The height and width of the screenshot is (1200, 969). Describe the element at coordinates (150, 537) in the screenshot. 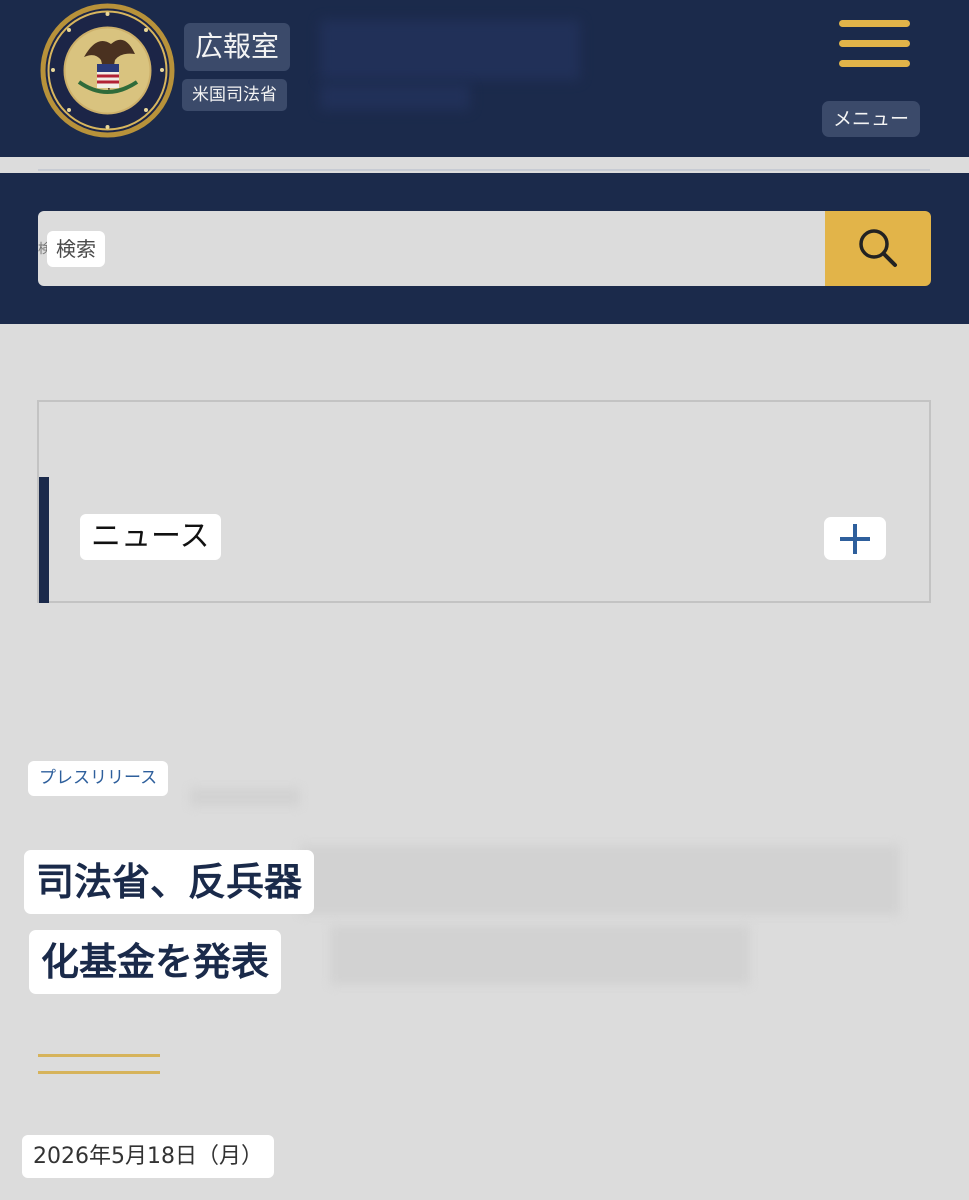

I see `news-section-label: ニュース` at that location.